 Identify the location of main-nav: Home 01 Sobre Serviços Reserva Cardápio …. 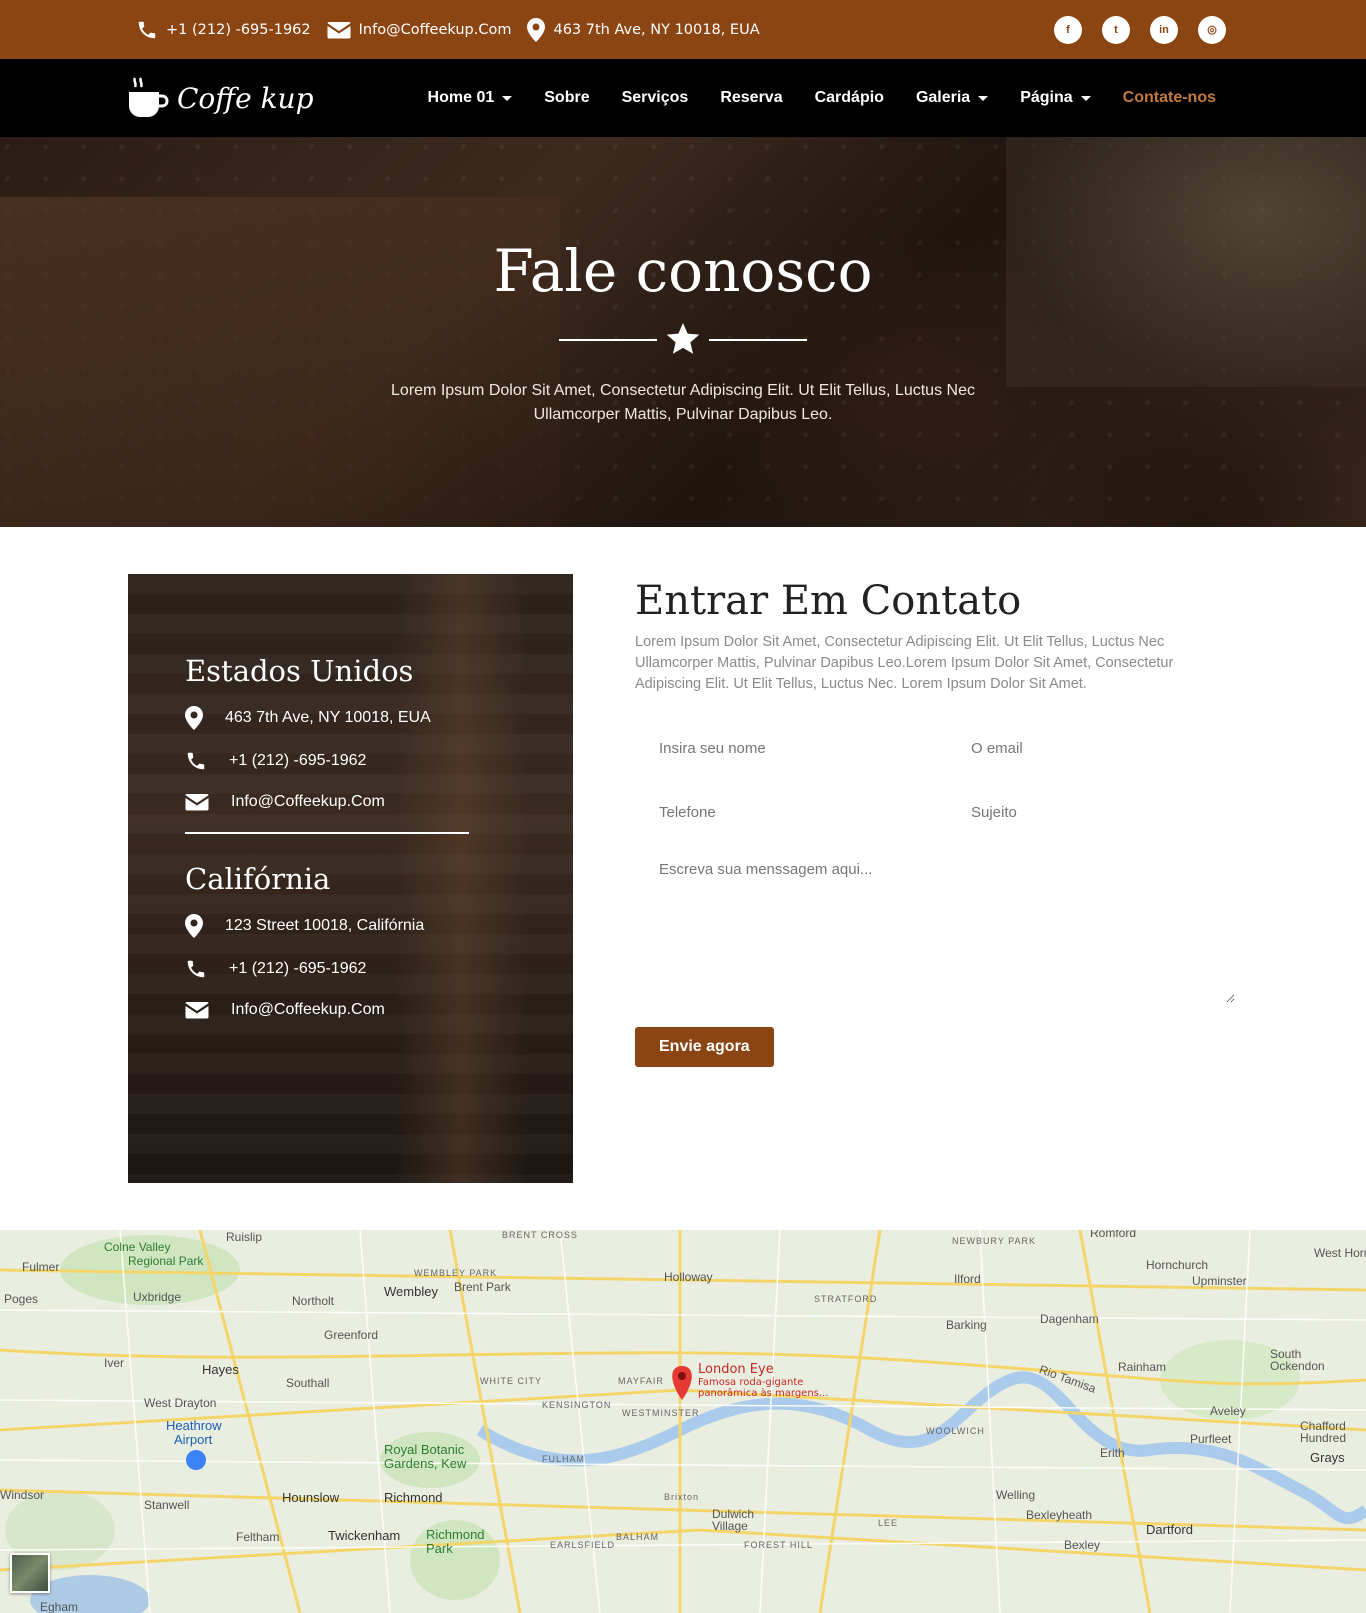
(822, 98).